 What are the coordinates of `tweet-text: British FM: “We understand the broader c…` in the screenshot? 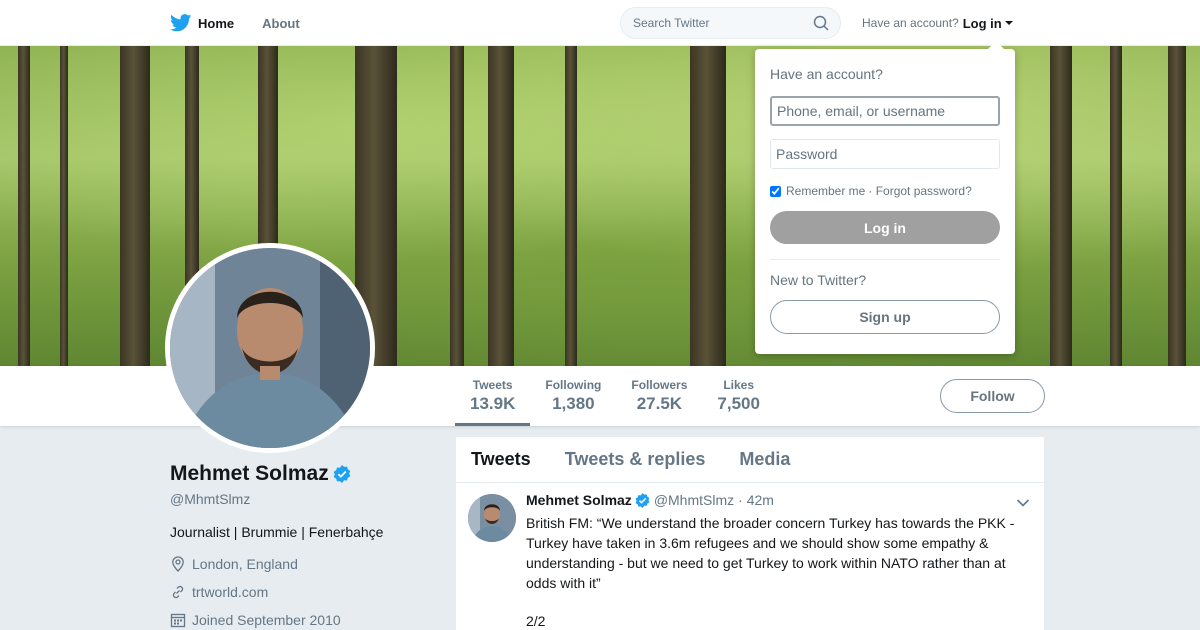 It's located at (770, 553).